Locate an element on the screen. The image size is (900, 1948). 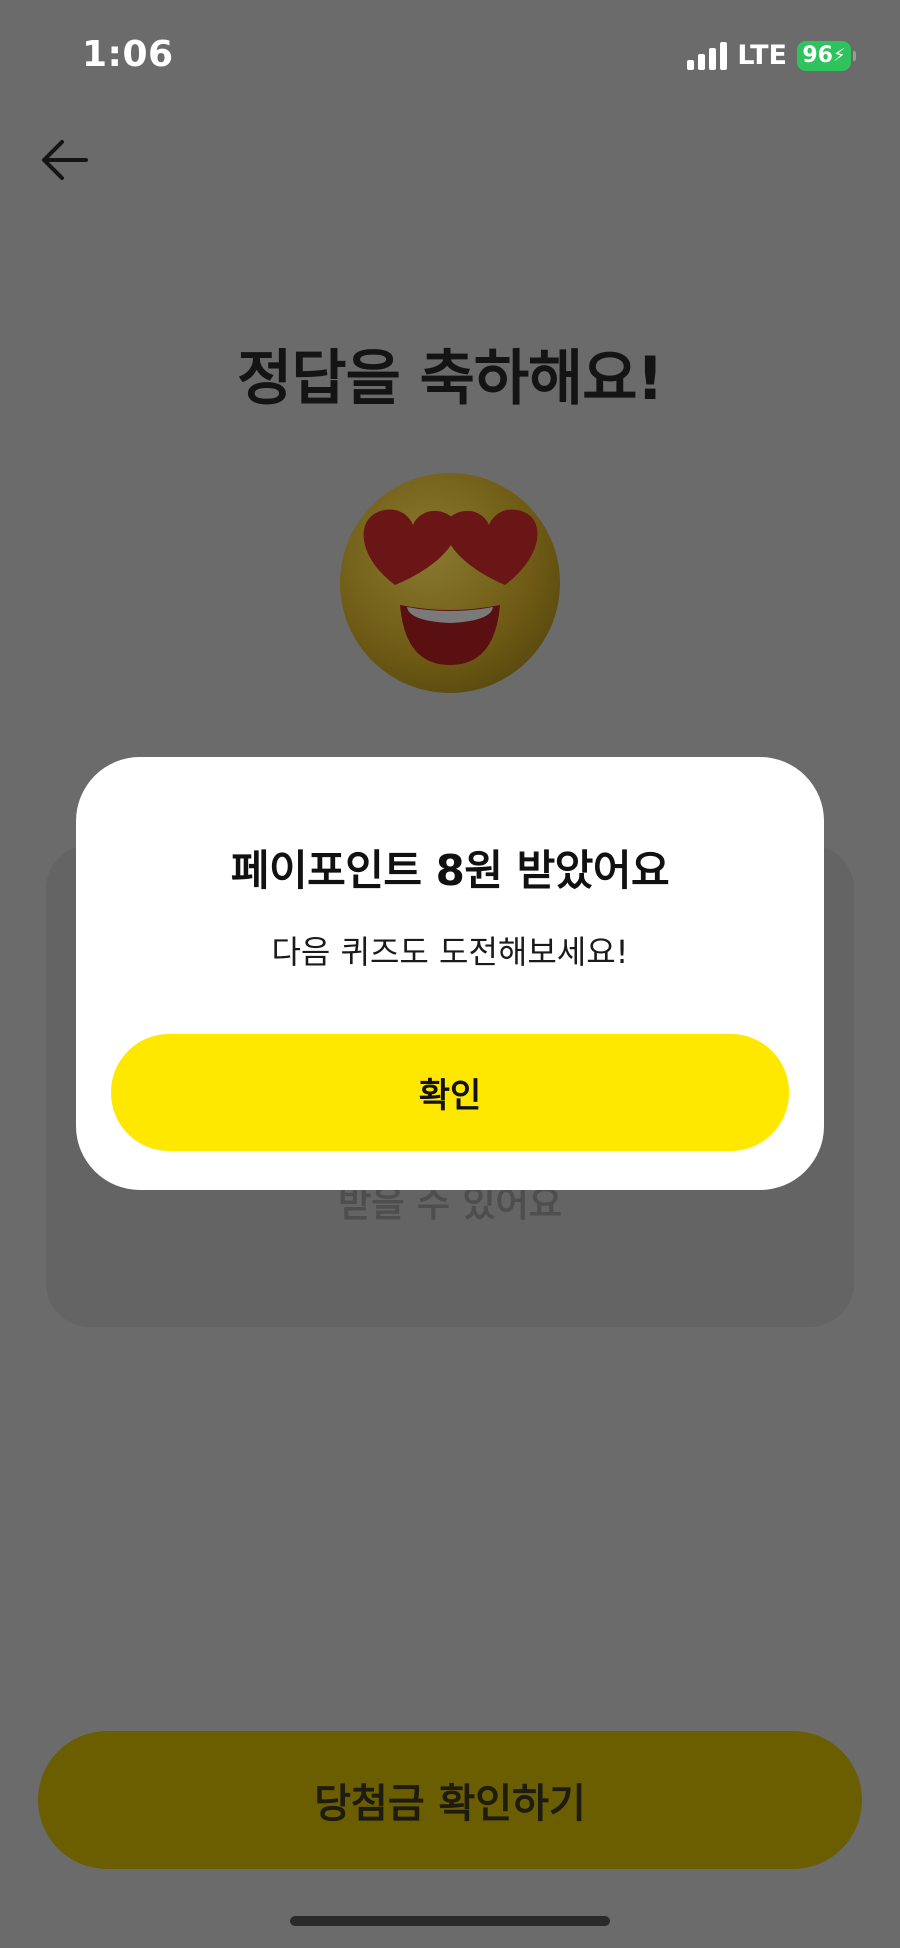
back-button is located at coordinates (64, 160).